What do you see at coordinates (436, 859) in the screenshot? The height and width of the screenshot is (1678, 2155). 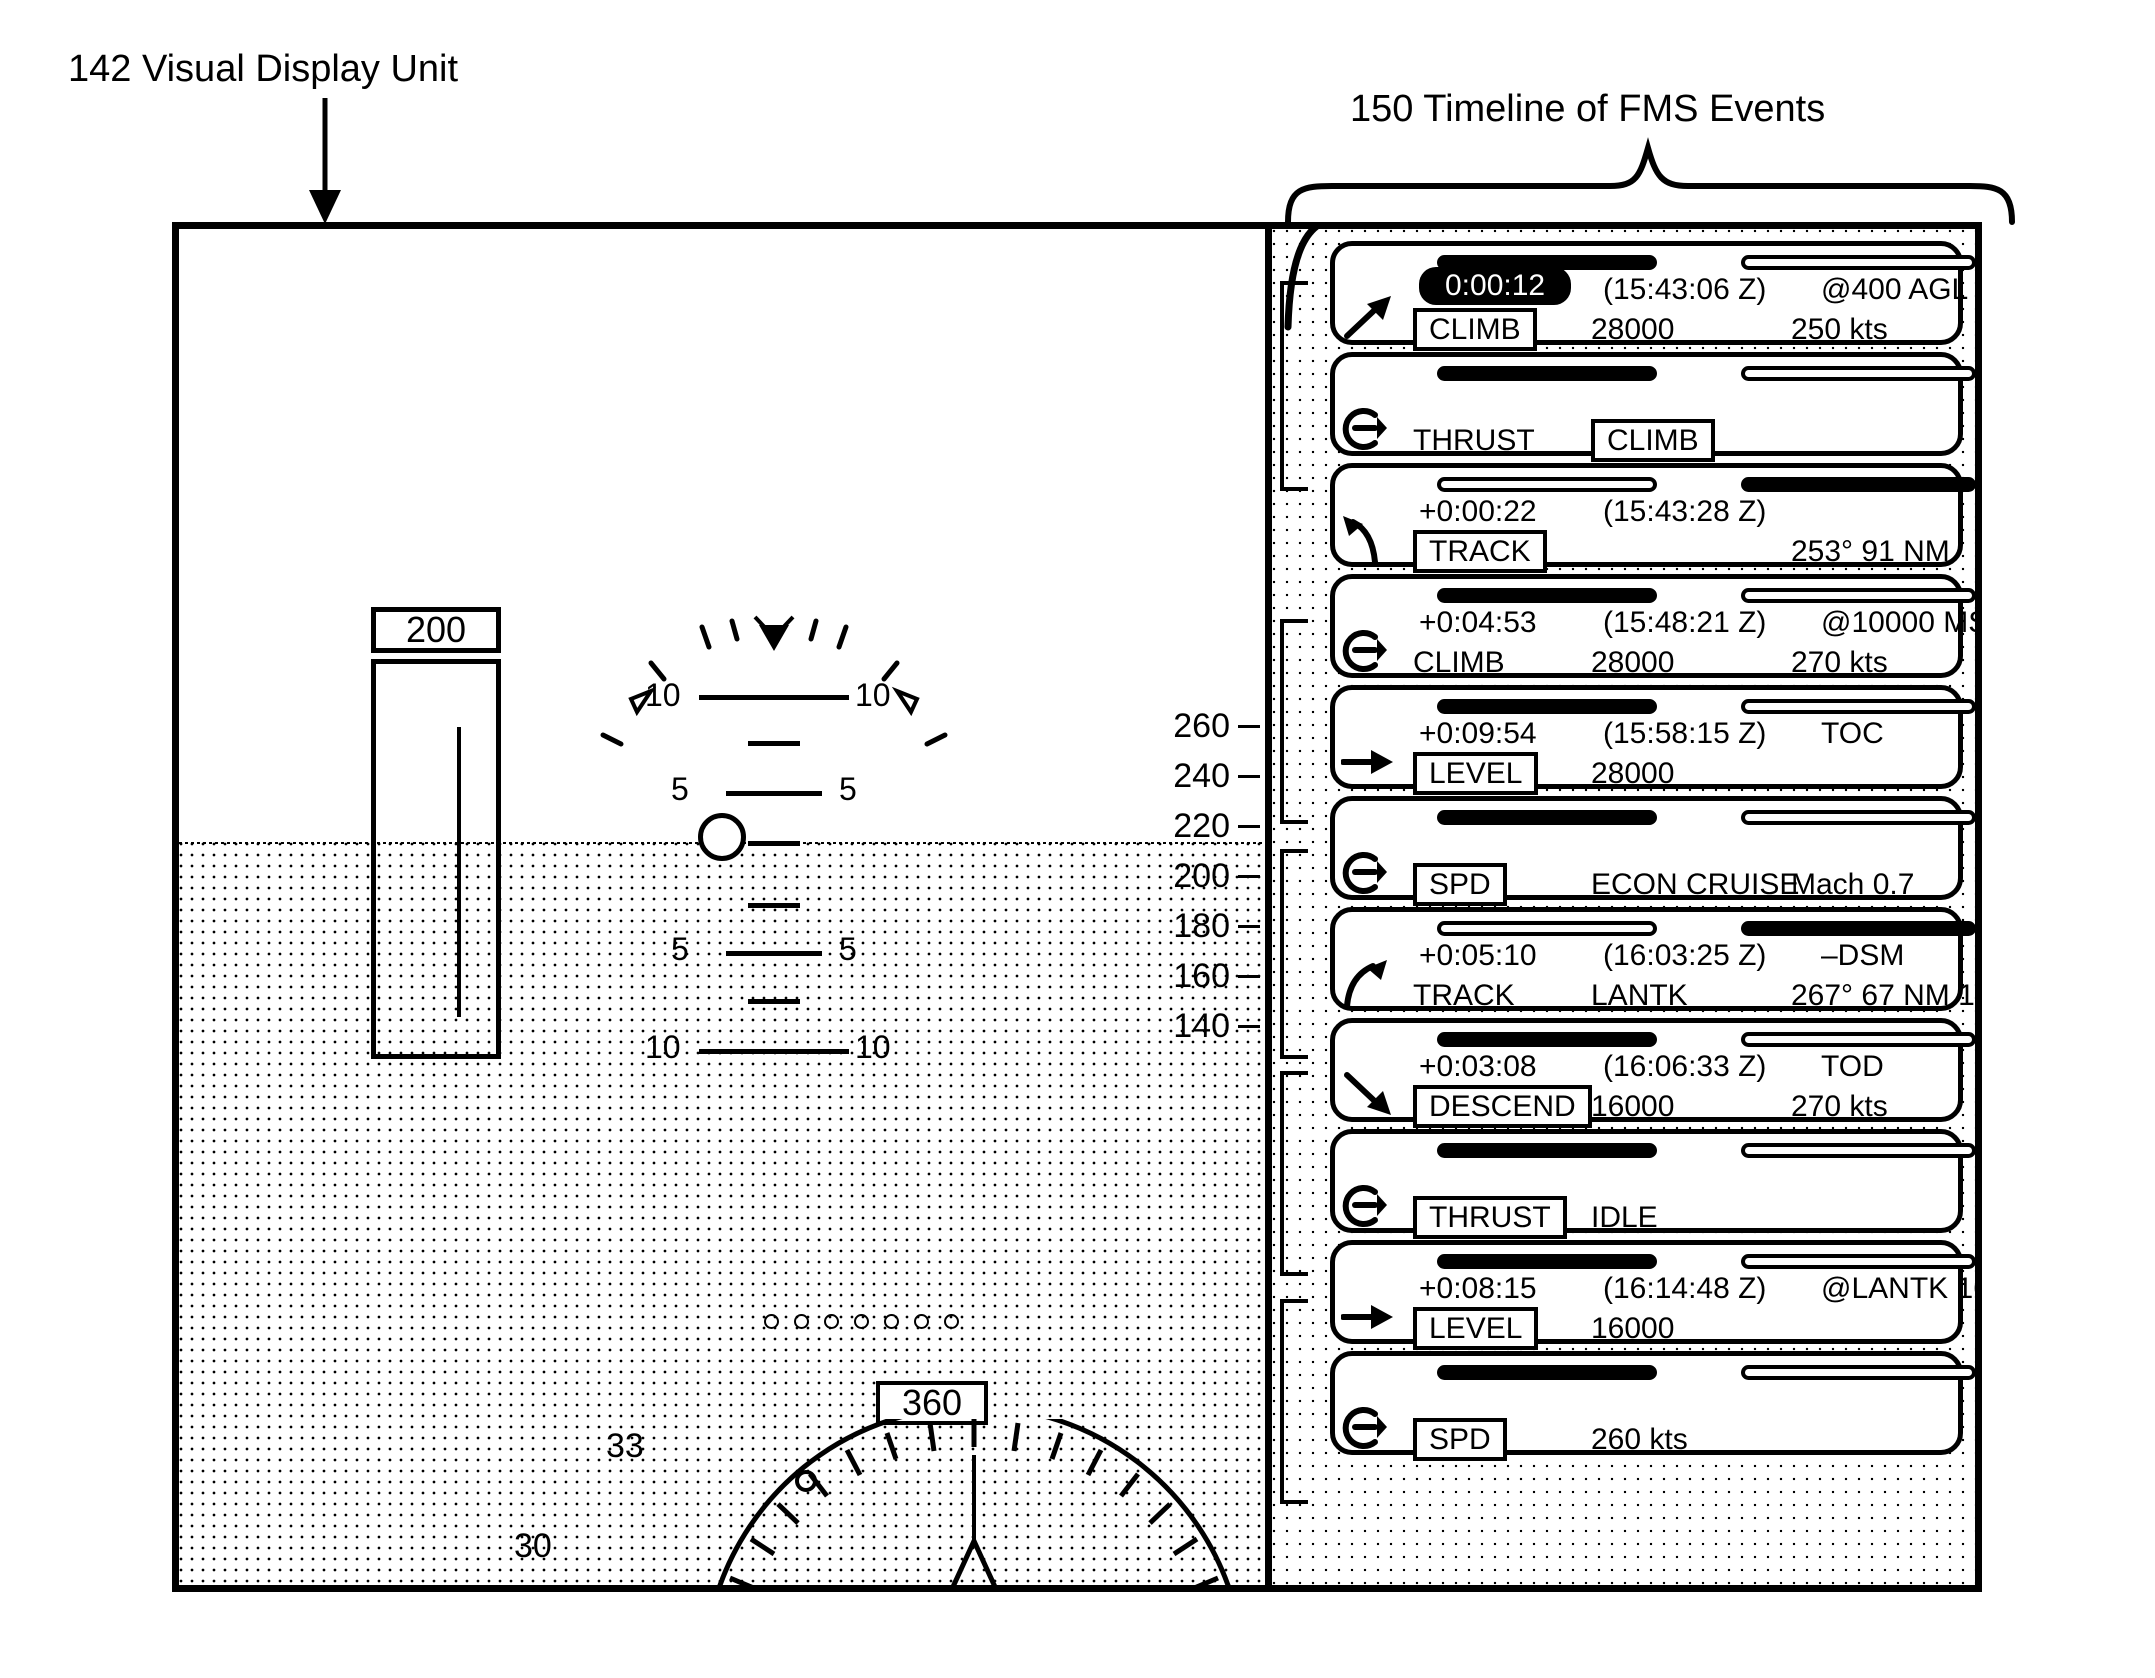 I see `airspeed-tape` at bounding box center [436, 859].